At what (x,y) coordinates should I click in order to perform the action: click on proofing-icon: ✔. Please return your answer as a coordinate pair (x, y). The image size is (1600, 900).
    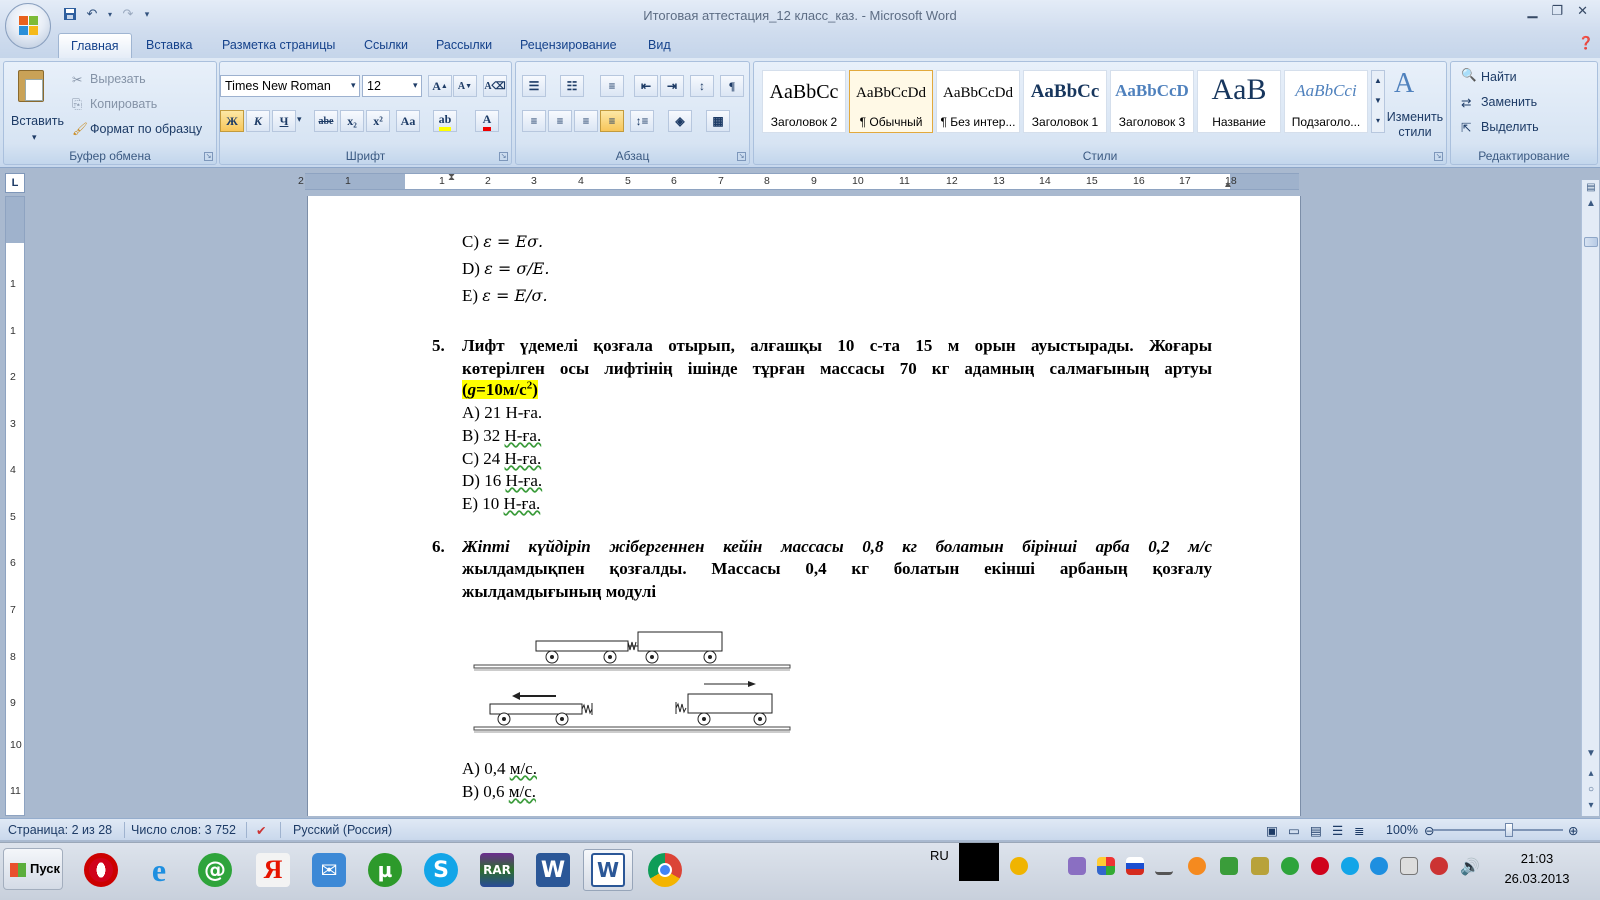
    Looking at the image, I should click on (261, 830).